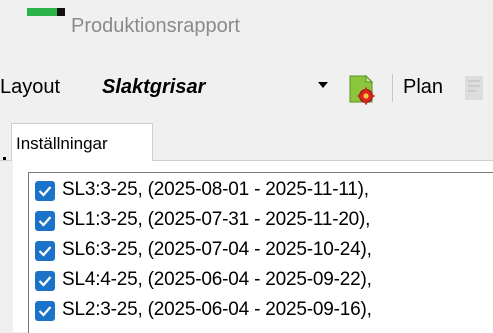  I want to click on tab-installningar: Inställningar, so click(82, 142).